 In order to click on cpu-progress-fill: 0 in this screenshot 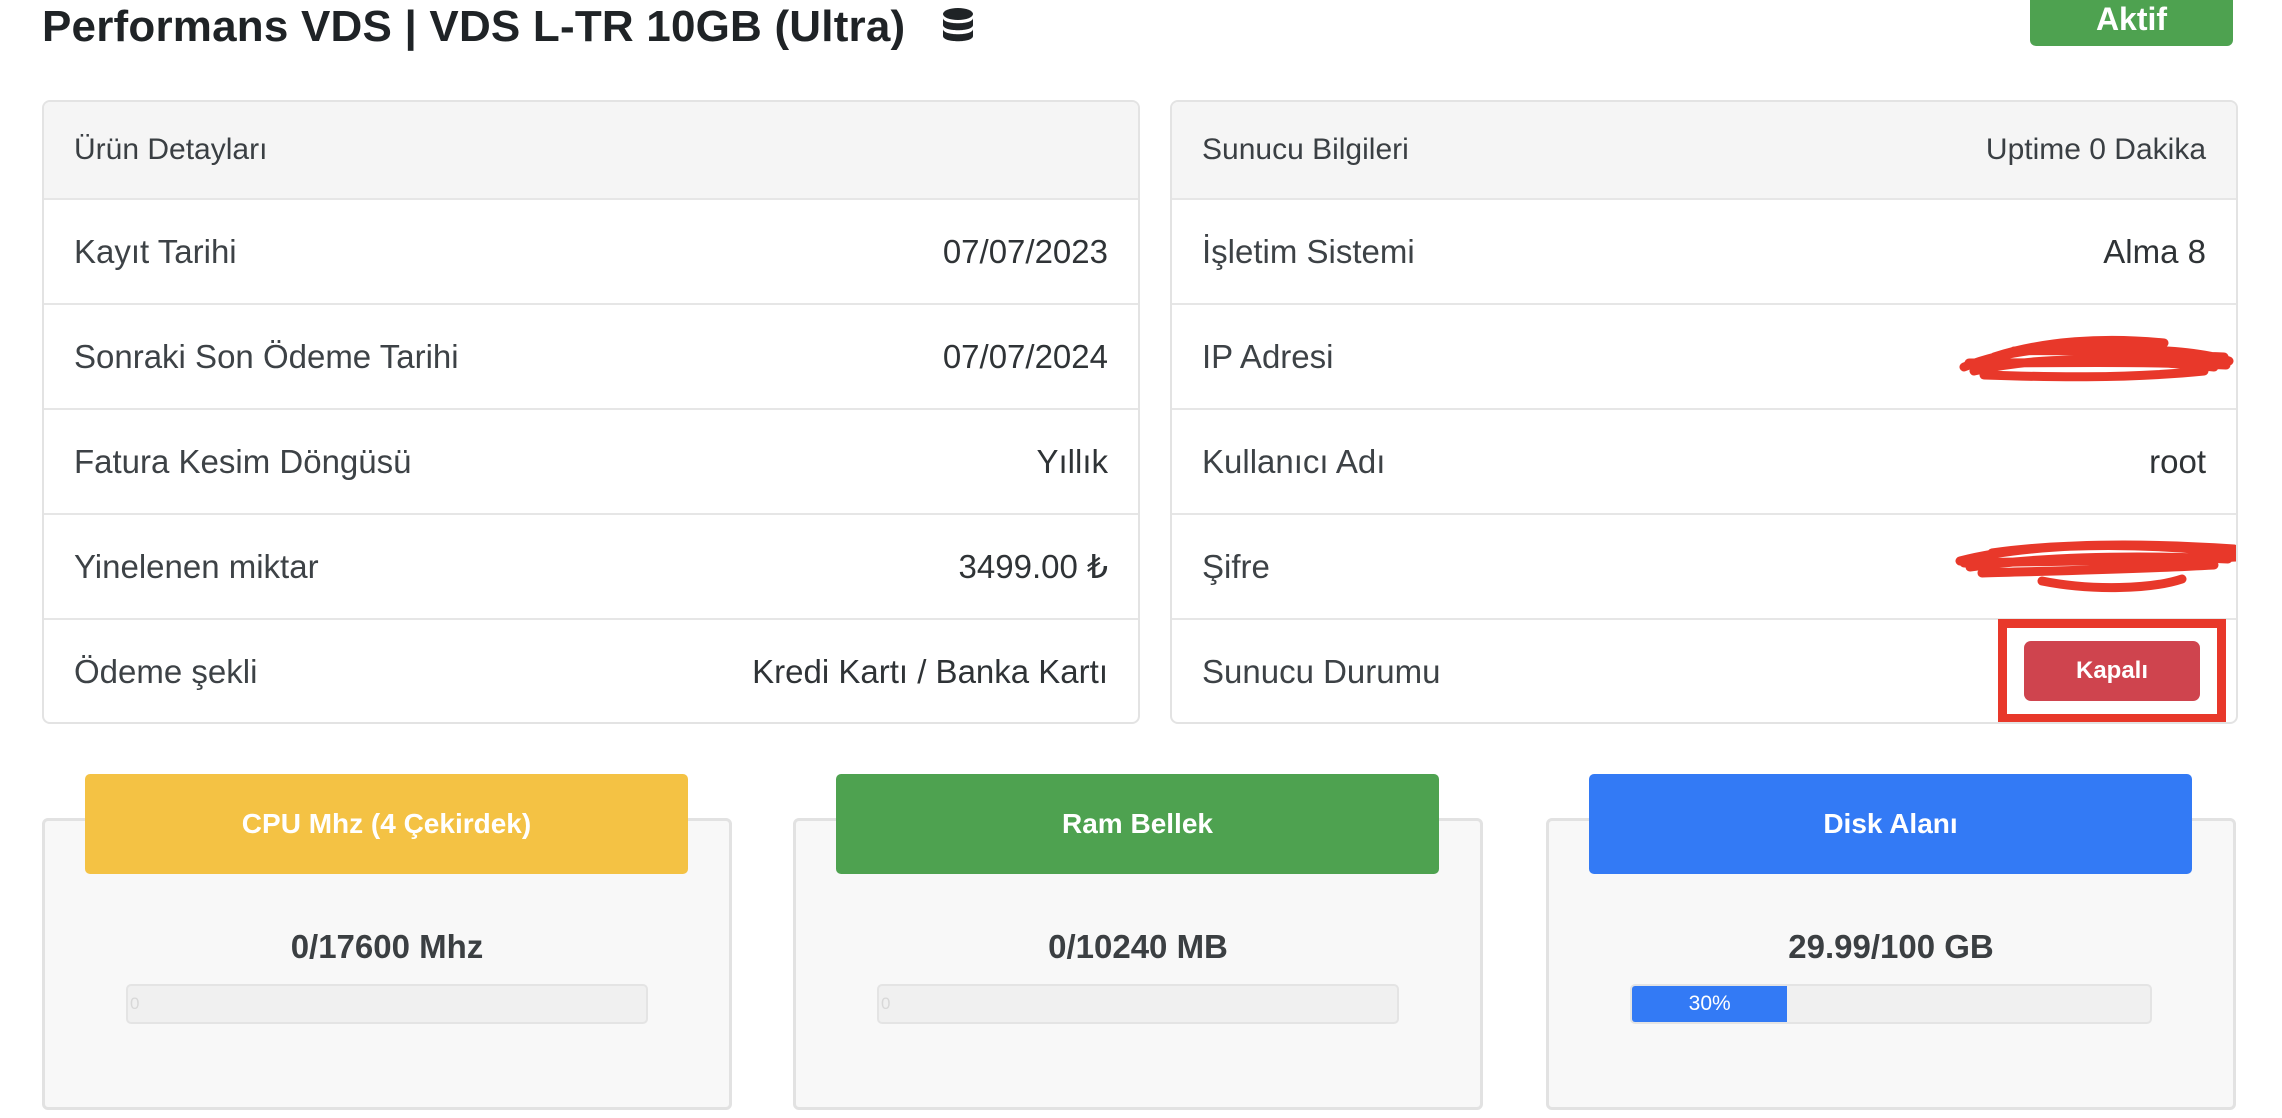, I will do `click(135, 1003)`.